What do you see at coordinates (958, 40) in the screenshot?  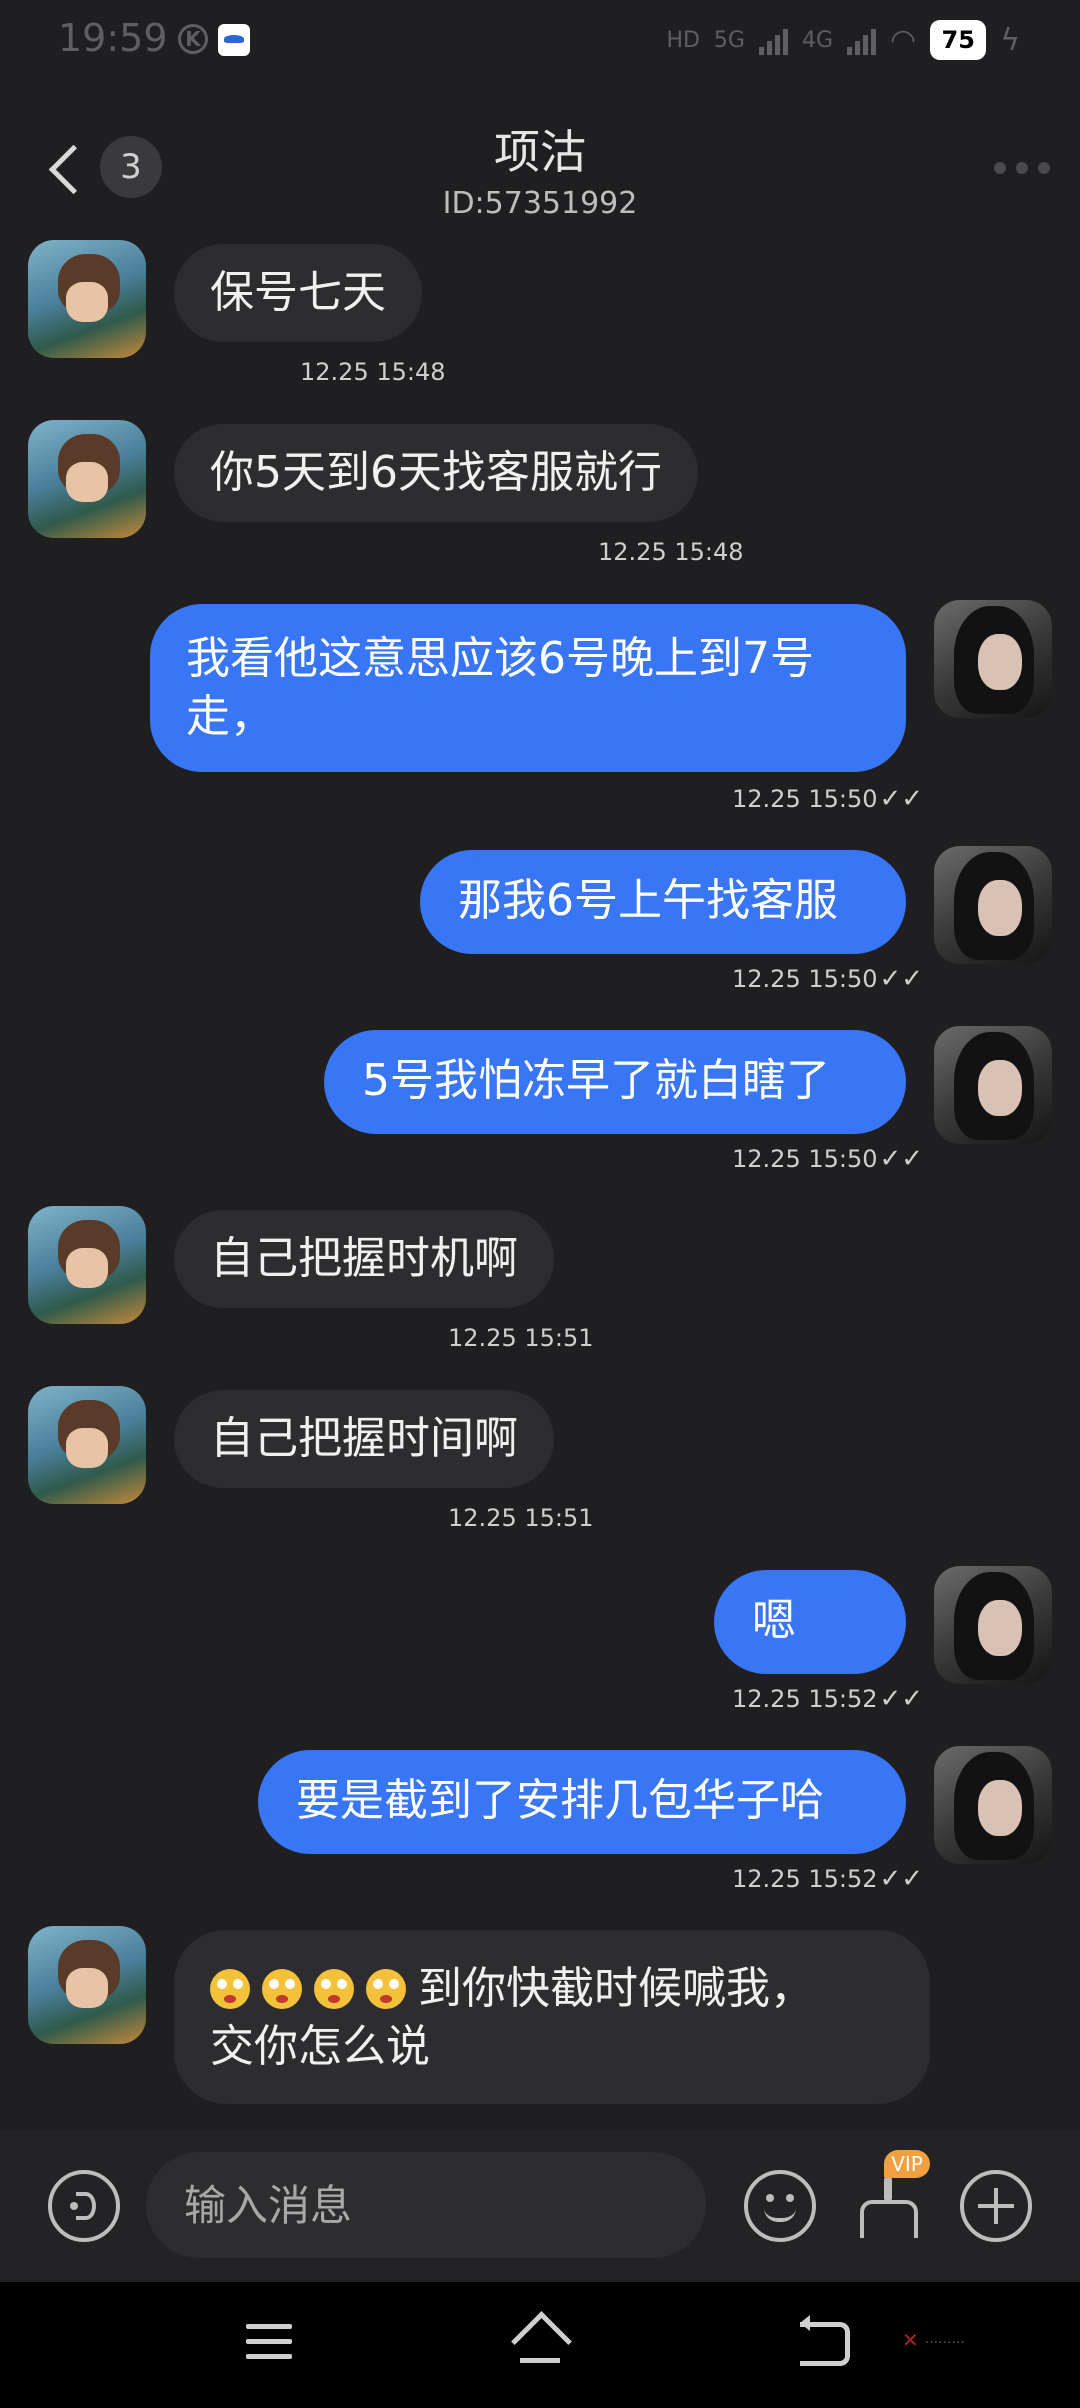 I see `battery-icon: 75` at bounding box center [958, 40].